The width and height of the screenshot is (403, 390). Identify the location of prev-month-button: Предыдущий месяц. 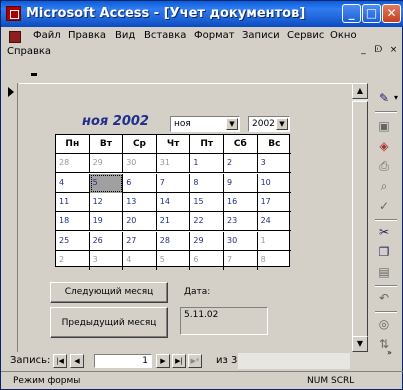
(109, 322).